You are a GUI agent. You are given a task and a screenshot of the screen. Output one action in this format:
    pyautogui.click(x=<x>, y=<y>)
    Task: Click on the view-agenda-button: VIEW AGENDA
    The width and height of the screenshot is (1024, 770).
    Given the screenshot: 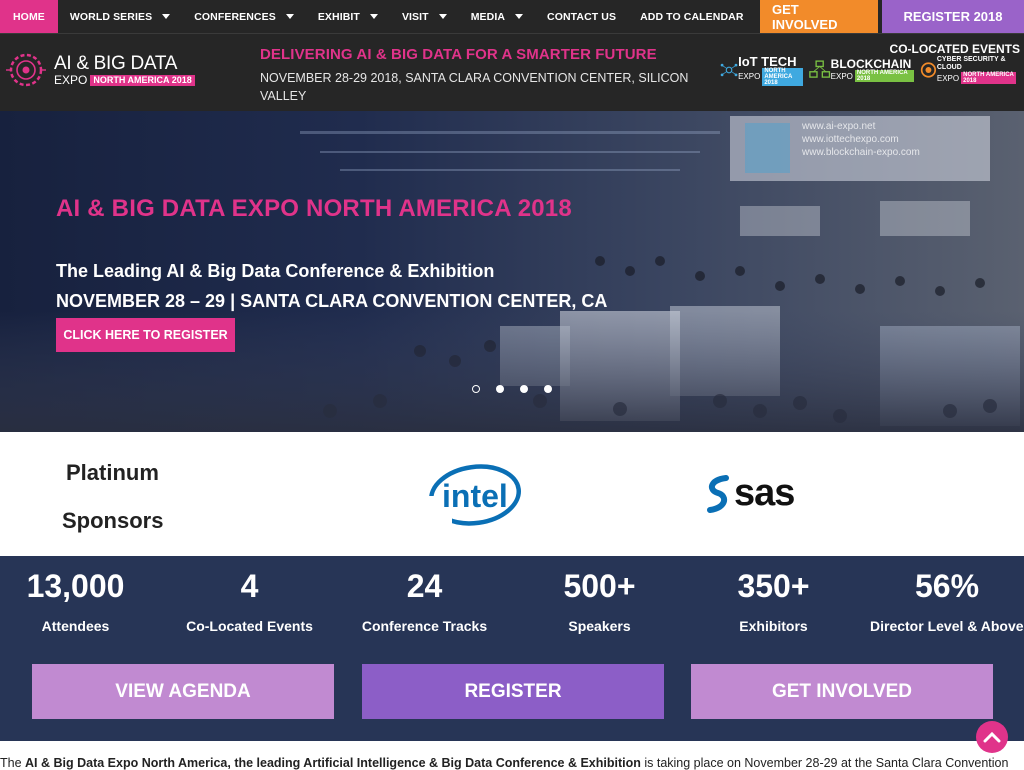 What is the action you would take?
    pyautogui.click(x=183, y=691)
    